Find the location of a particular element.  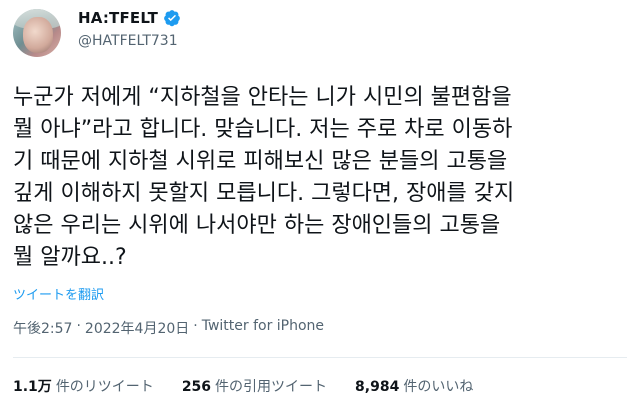

verified-badge-icon is located at coordinates (172, 18).